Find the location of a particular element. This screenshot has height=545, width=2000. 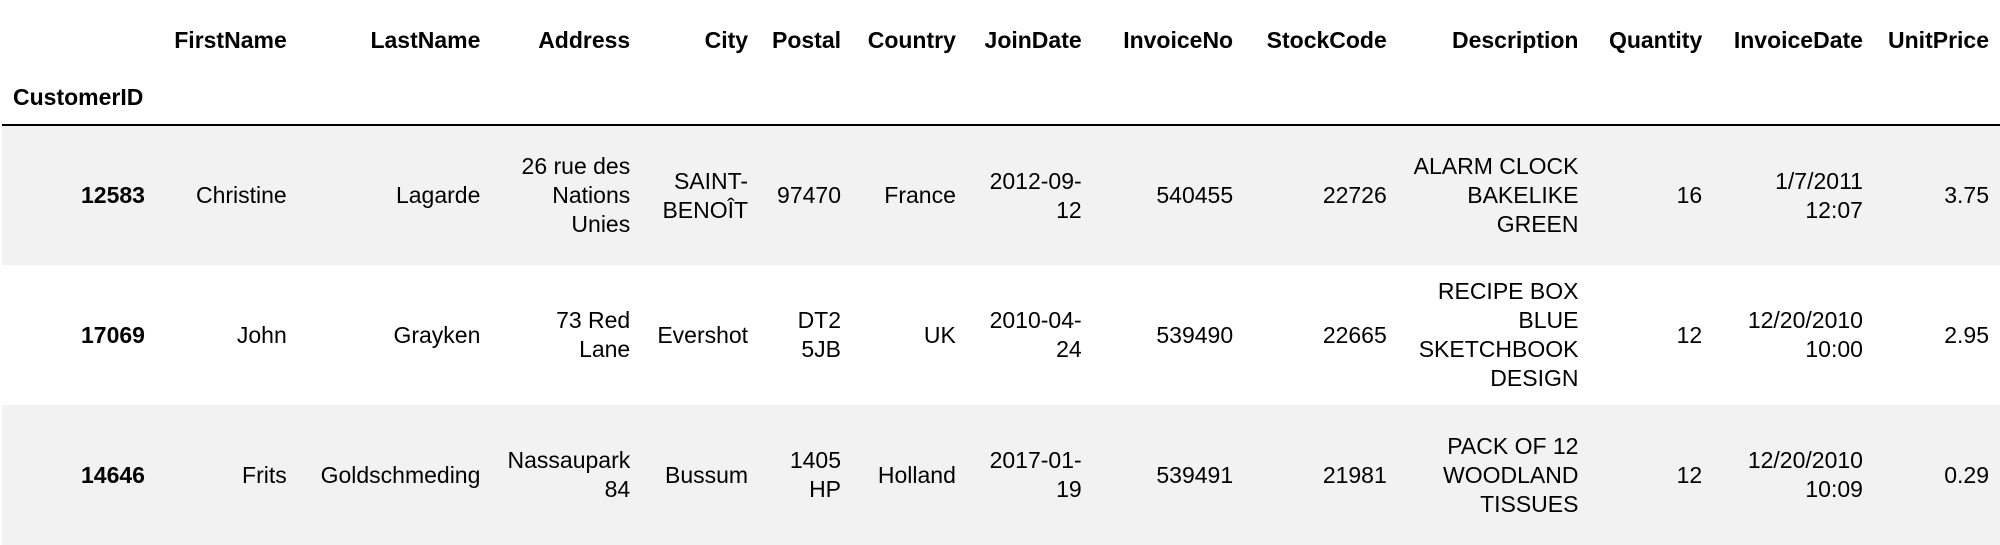

column-header-city: City is located at coordinates (726, 40).